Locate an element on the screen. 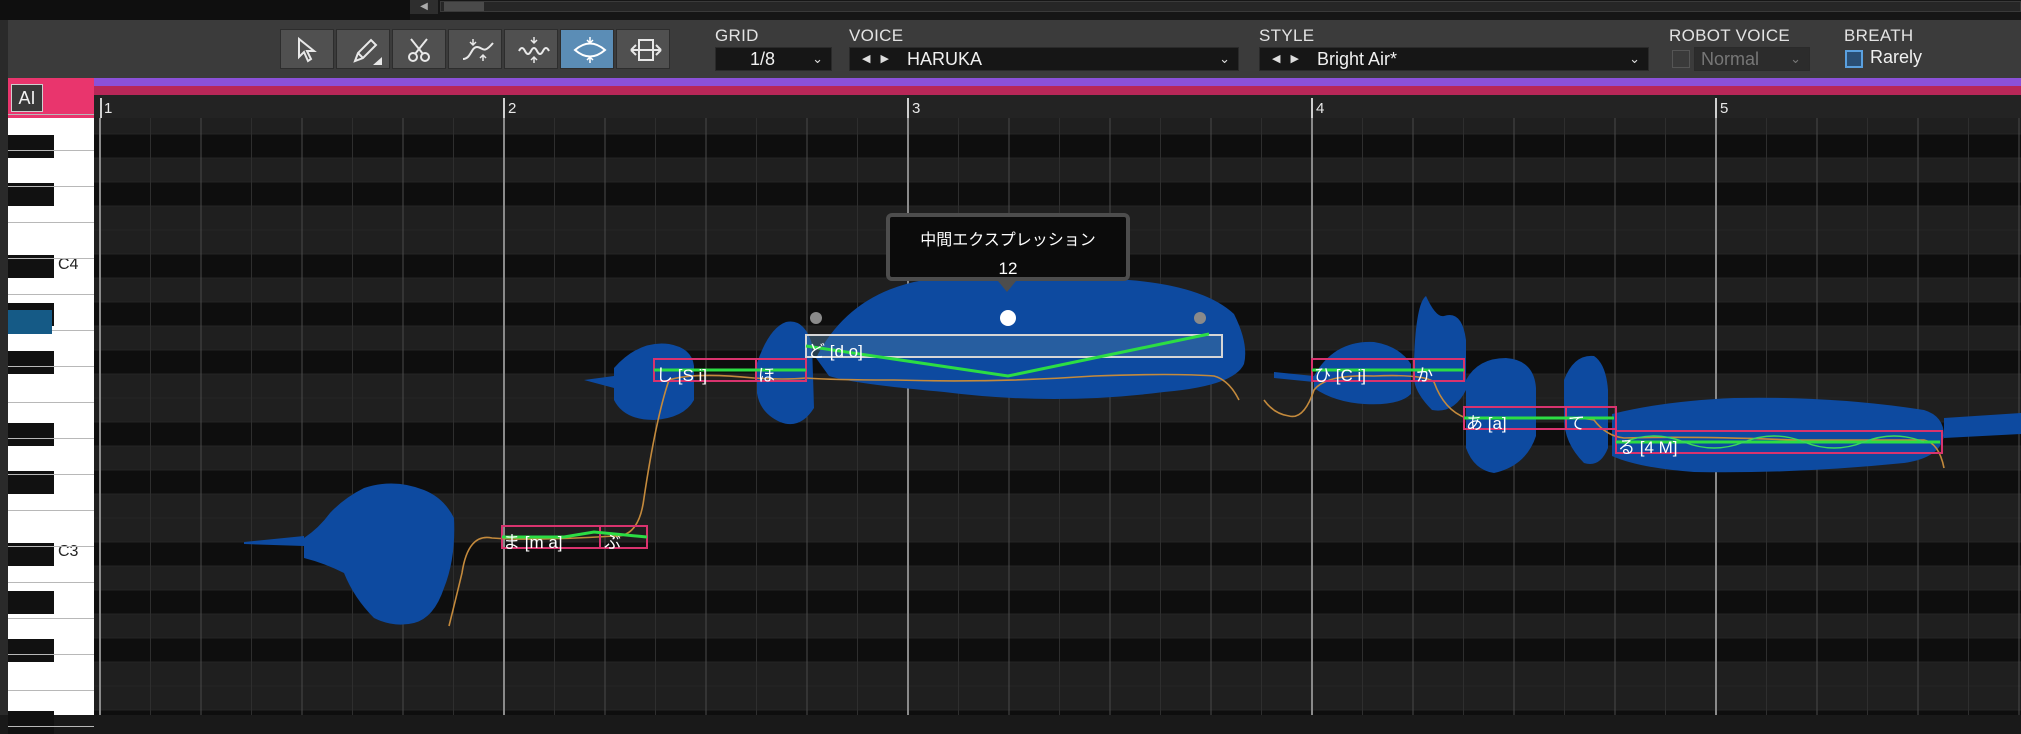  robot-voice-select: Normal ⌄ is located at coordinates (1752, 59).